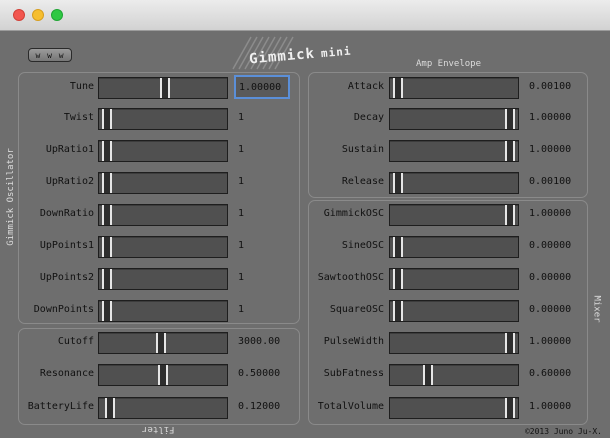  I want to click on filter-section-label: Filter, so click(158, 429).